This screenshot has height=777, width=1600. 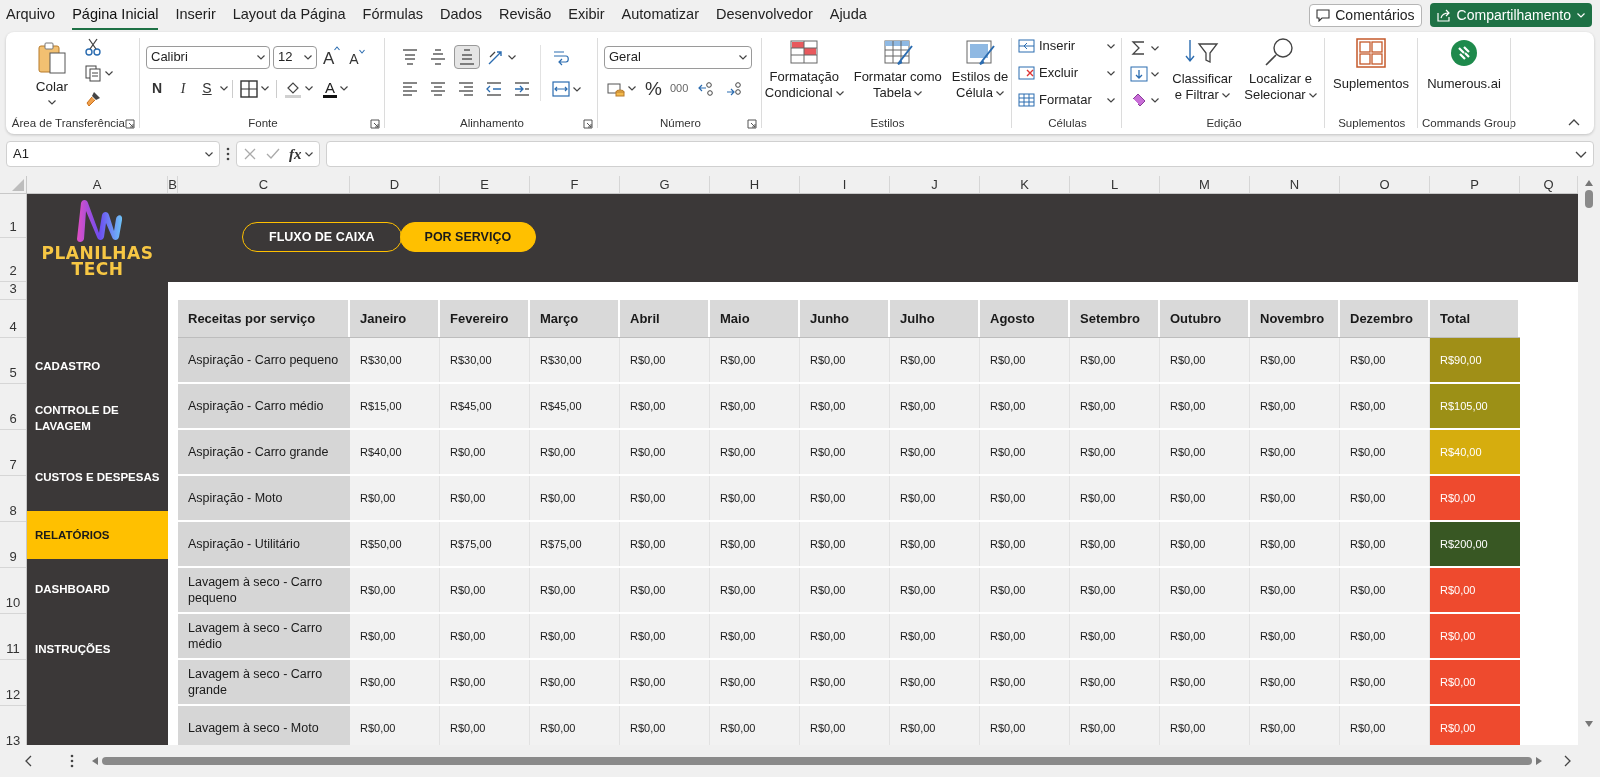 What do you see at coordinates (97, 589) in the screenshot?
I see `sidebar-item: DASHBOARD` at bounding box center [97, 589].